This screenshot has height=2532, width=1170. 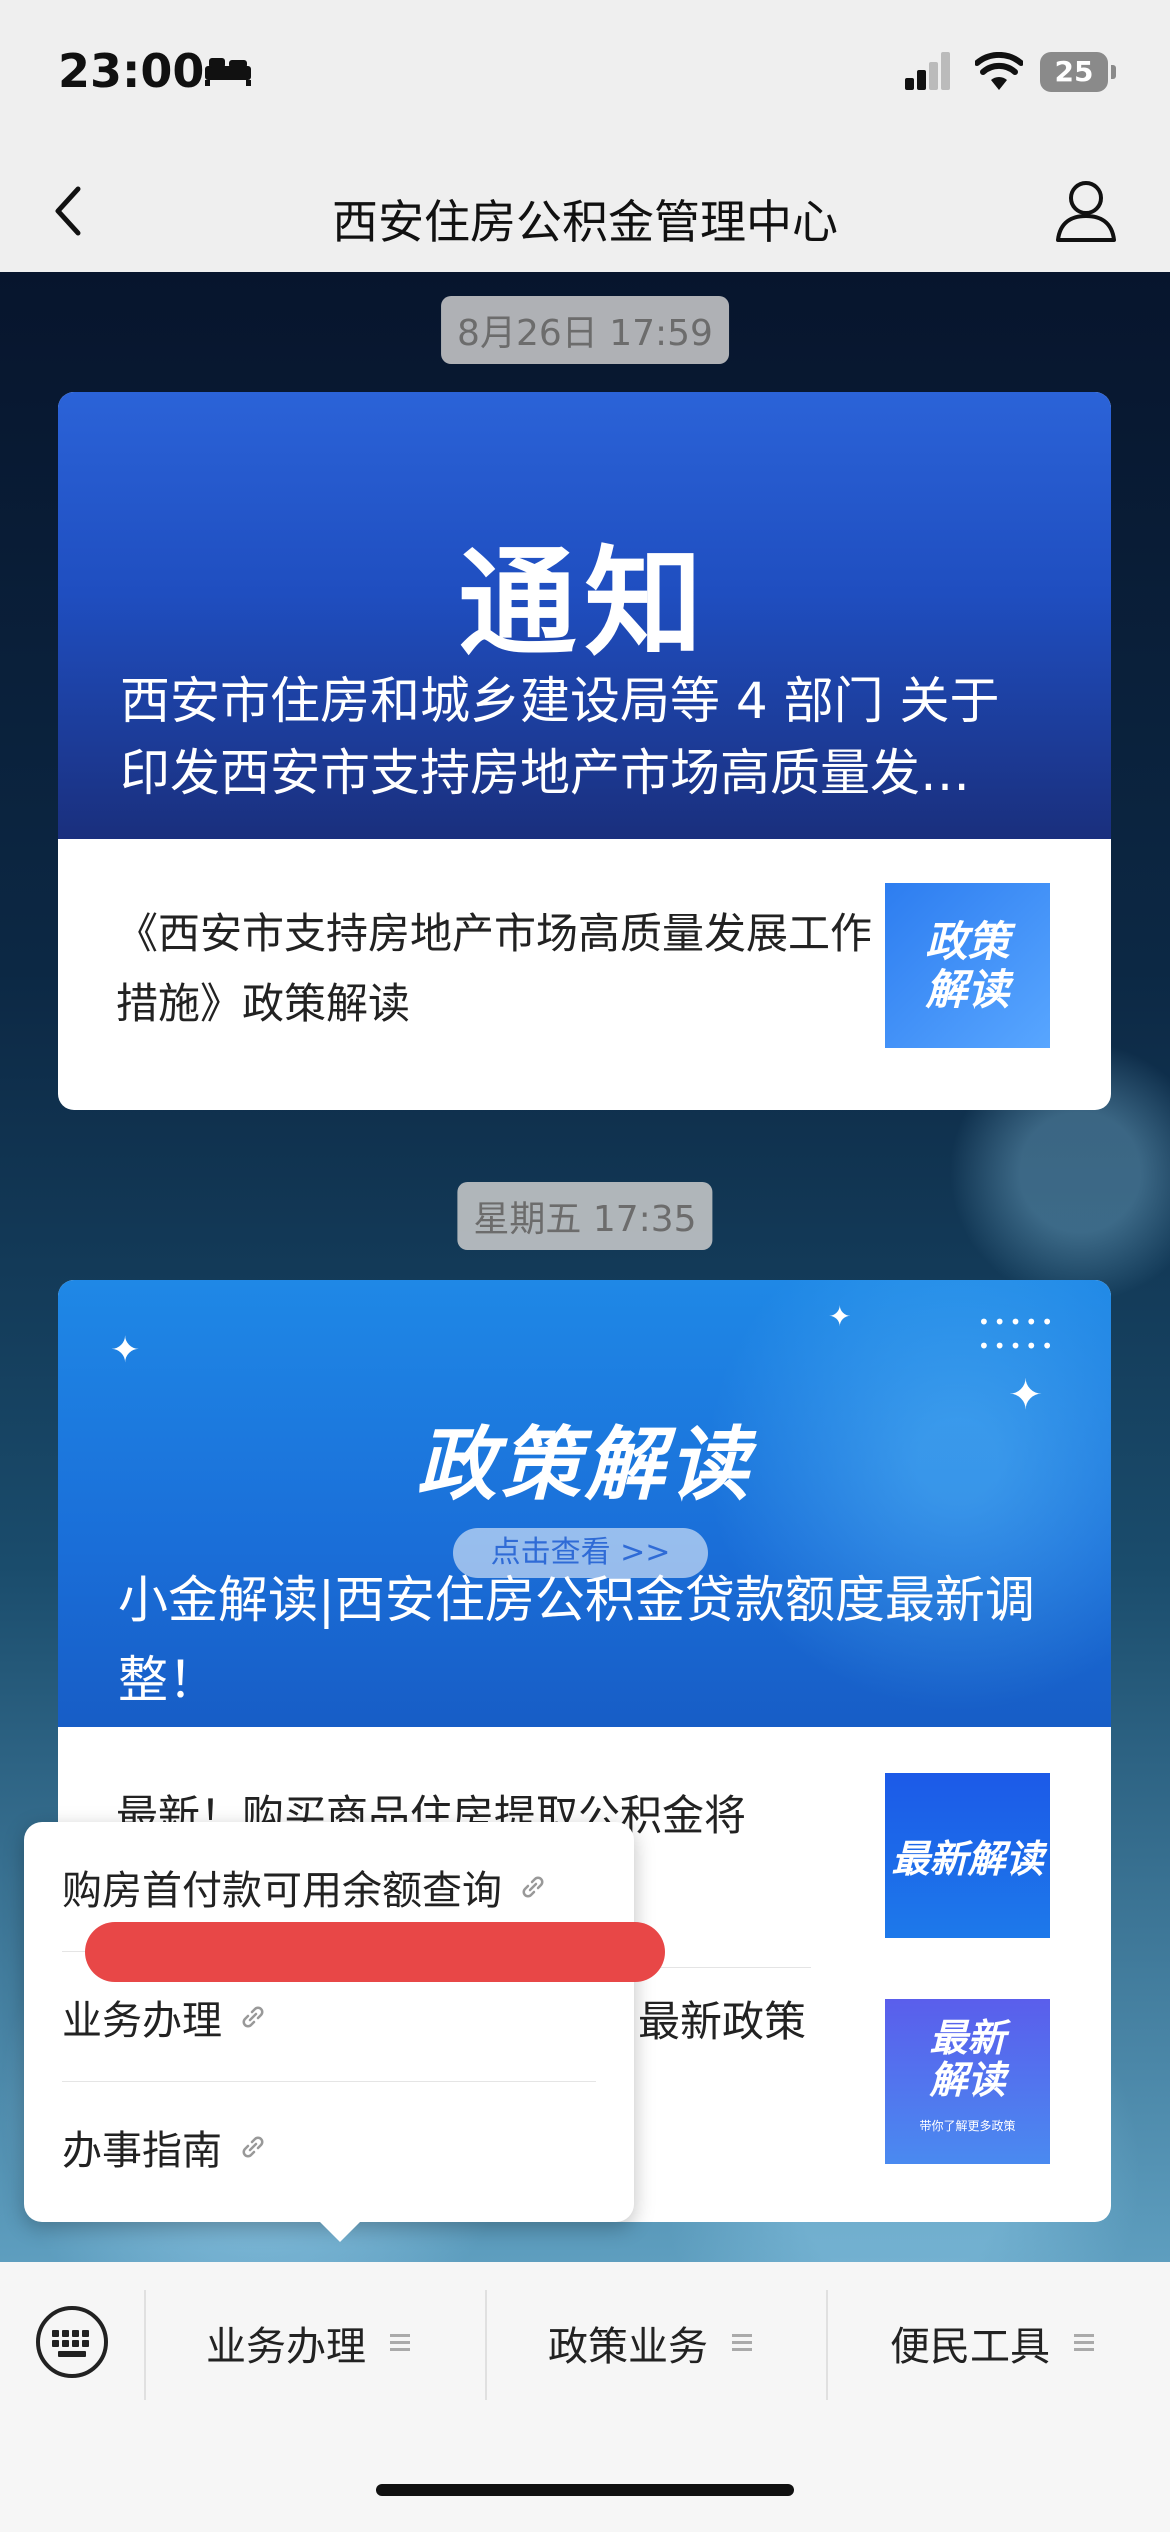 I want to click on tab-label: 便民工具, so click(x=970, y=2347).